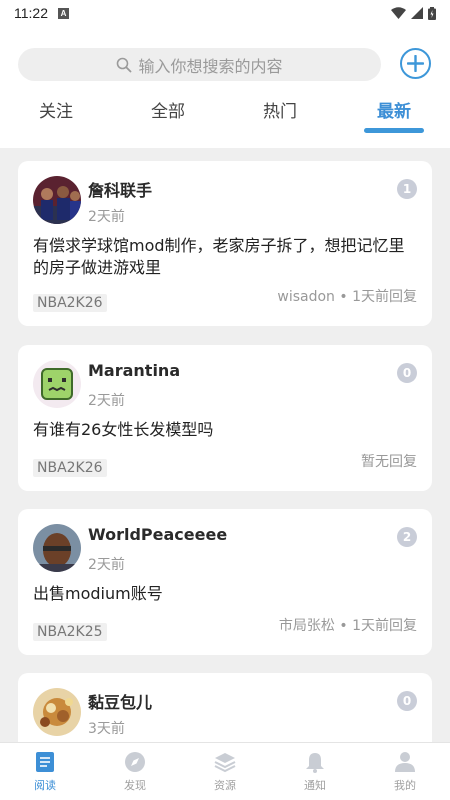 The height and width of the screenshot is (800, 450). What do you see at coordinates (225, 763) in the screenshot?
I see `layers-icon` at bounding box center [225, 763].